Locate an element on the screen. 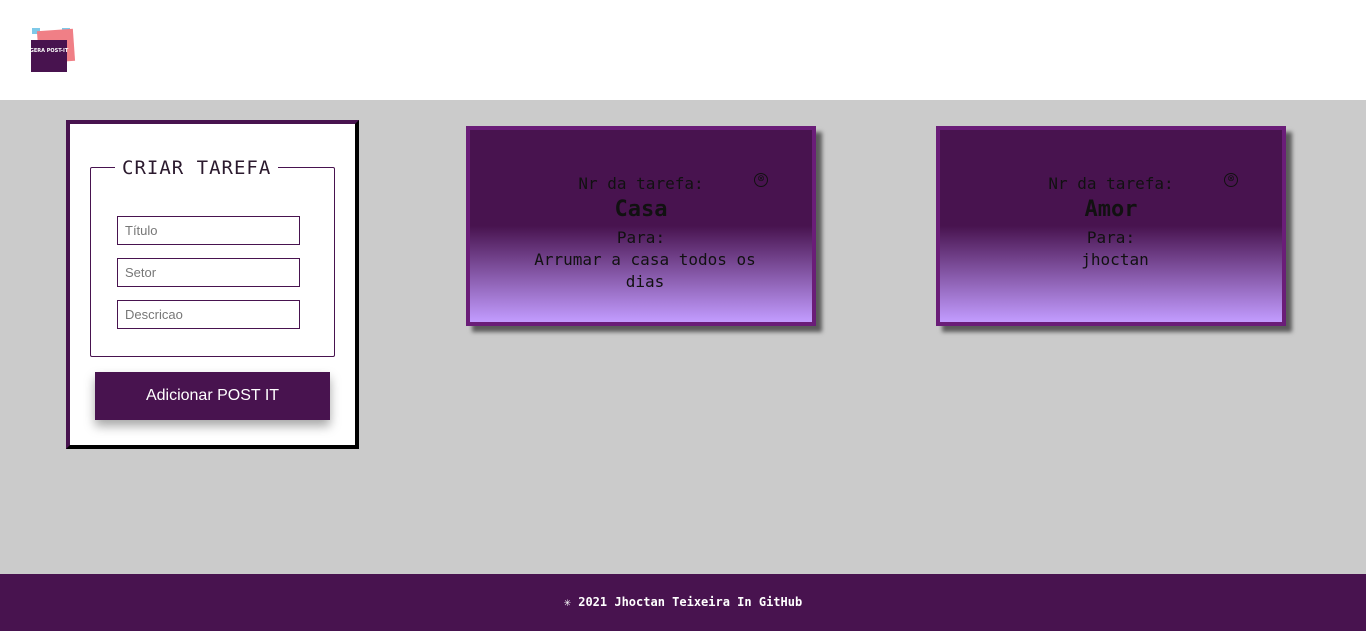 This screenshot has height=631, width=1366. title-input is located at coordinates (208, 230).